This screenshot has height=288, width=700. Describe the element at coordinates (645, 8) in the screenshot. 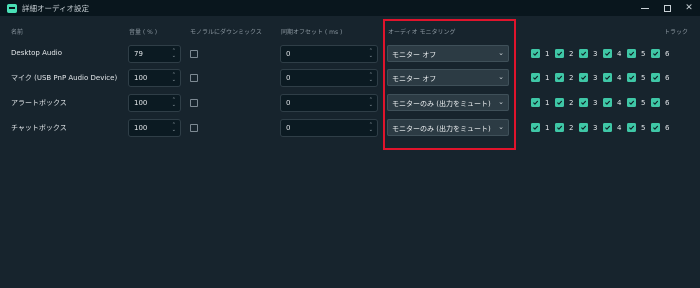

I see `minimize-button` at that location.